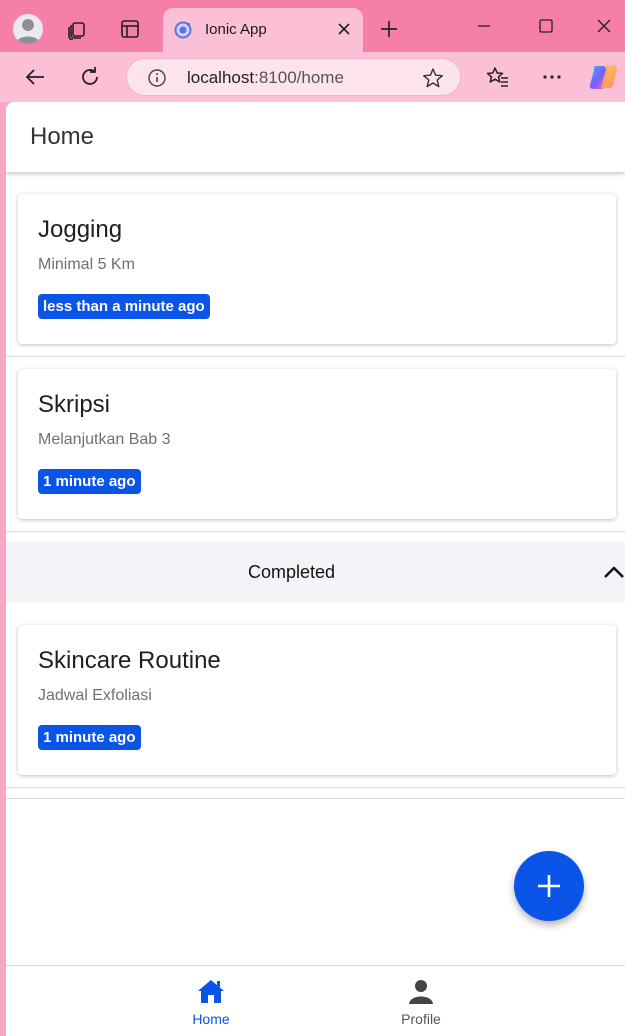  I want to click on task-subtitle: Minimal 5 Km, so click(86, 264).